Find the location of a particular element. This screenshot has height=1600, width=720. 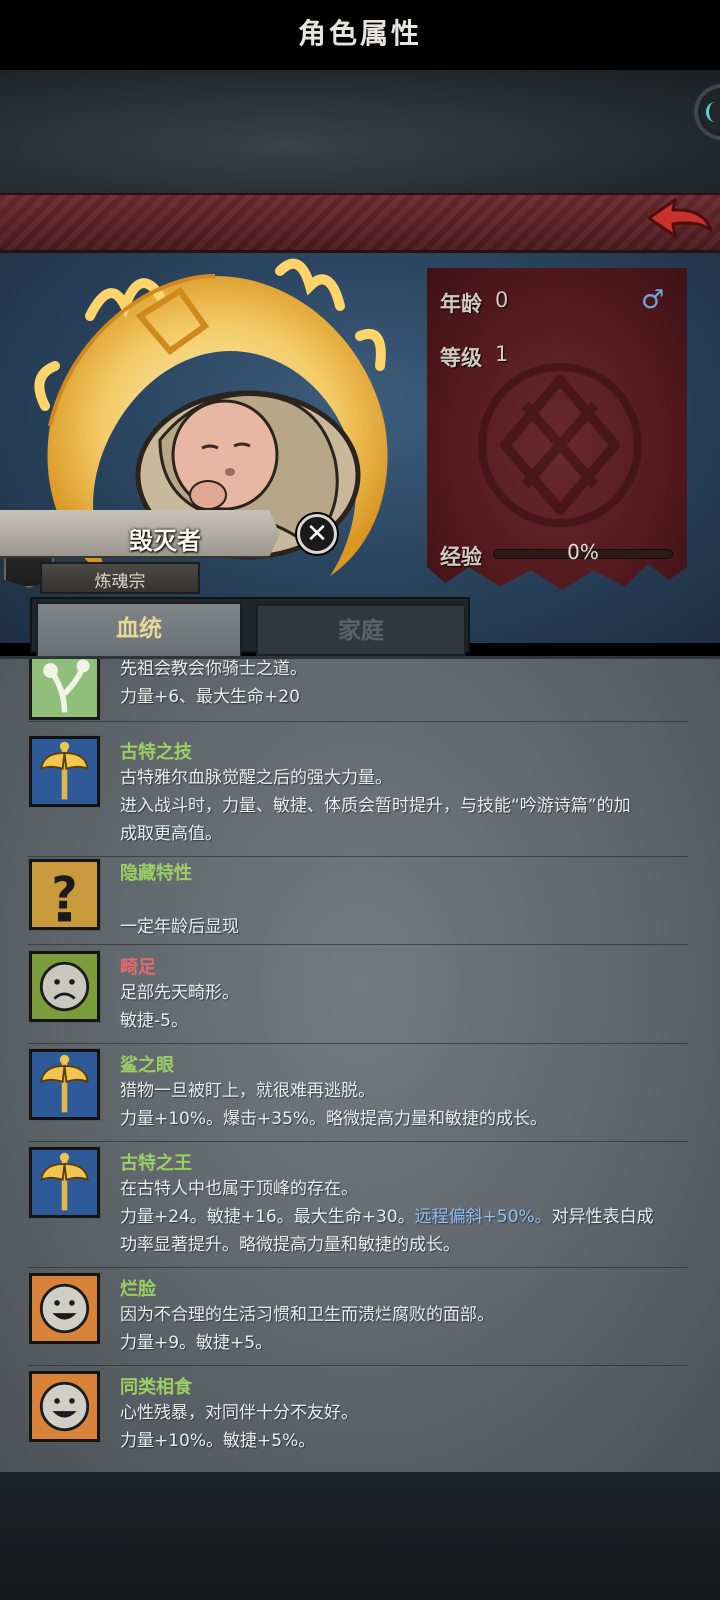

tab-family: 家庭 is located at coordinates (361, 630).